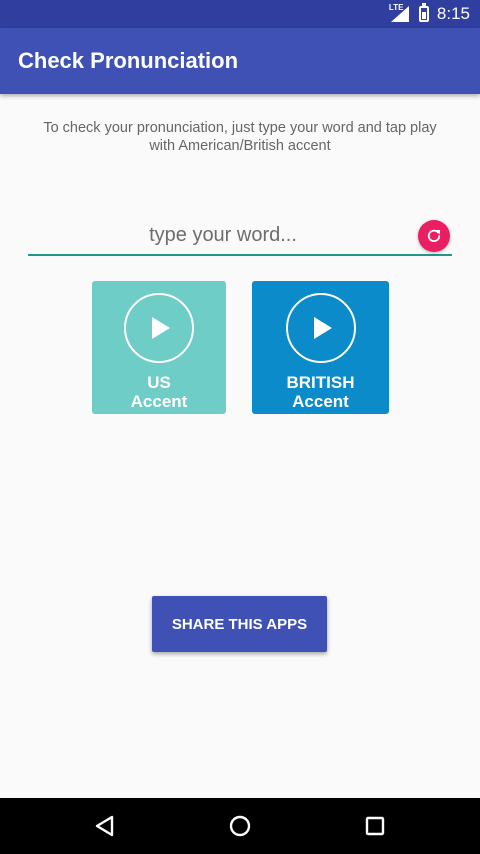 This screenshot has height=854, width=480. Describe the element at coordinates (399, 13) in the screenshot. I see `lte-signal-icon: LTE` at that location.